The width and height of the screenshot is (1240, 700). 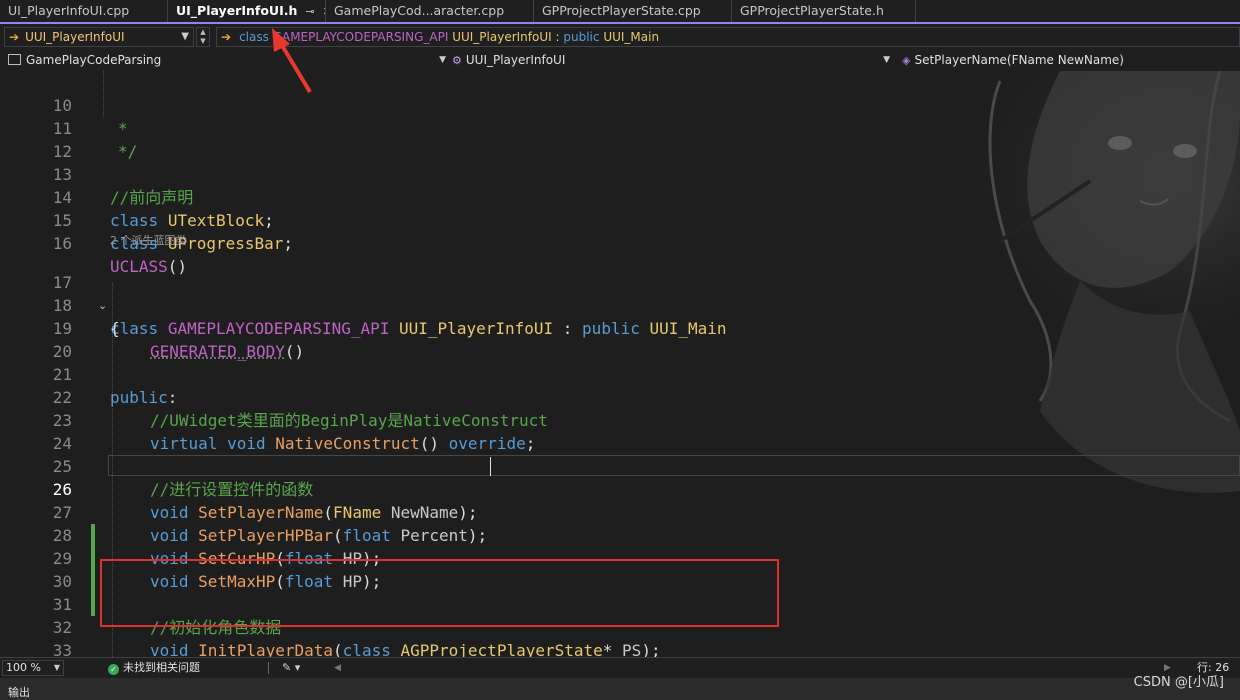 What do you see at coordinates (620, 534) in the screenshot?
I see `code-line: 28 void SetCurHP(float HP);` at bounding box center [620, 534].